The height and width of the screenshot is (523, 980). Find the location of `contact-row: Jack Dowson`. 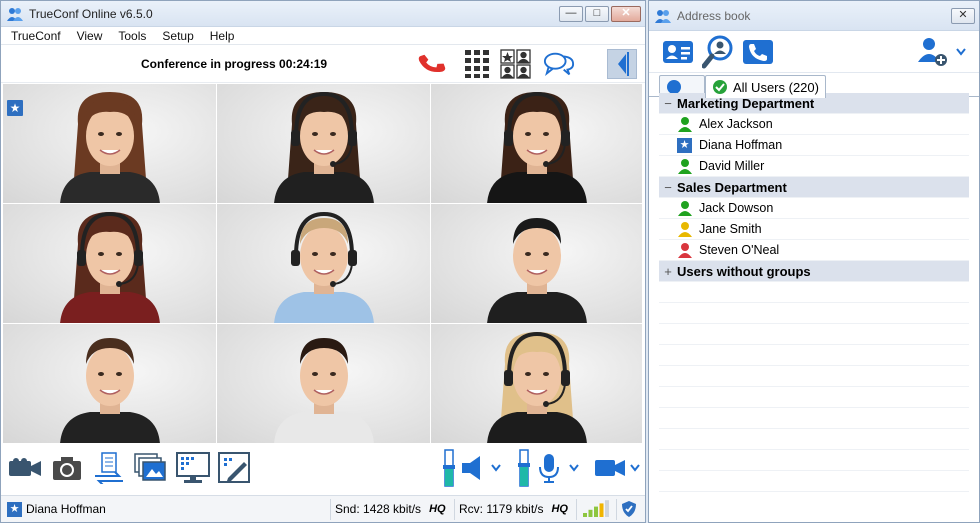

contact-row: Jack Dowson is located at coordinates (814, 208).